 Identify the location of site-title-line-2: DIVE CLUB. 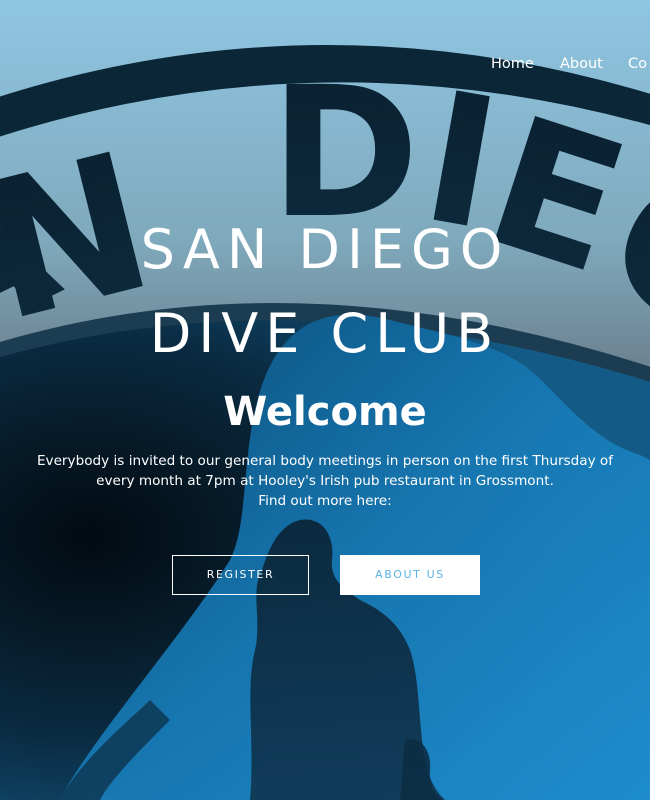
(325, 333).